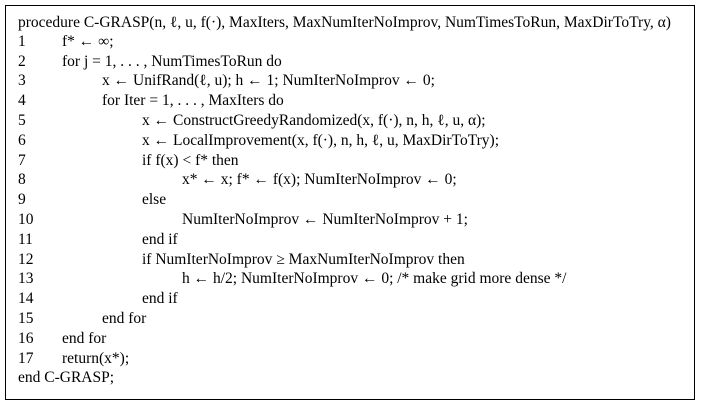 This screenshot has width=701, height=407. I want to click on line-text: for Iter = 1, . . . , MaxIters do, so click(193, 101).